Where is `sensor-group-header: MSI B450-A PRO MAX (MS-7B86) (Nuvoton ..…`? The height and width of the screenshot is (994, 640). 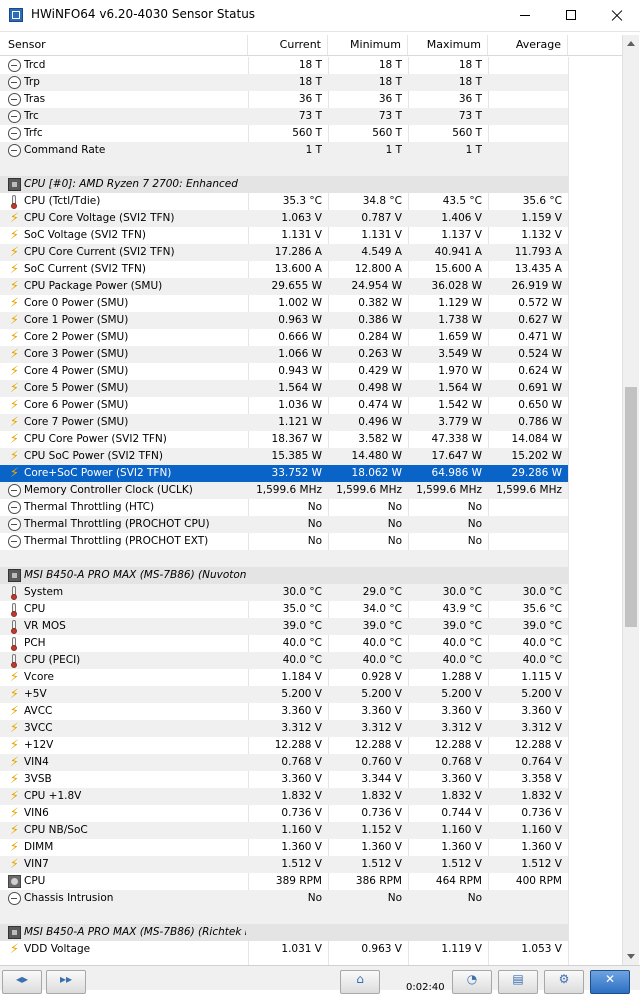 sensor-group-header: MSI B450-A PRO MAX (MS-7B86) (Nuvoton ..… is located at coordinates (284, 575).